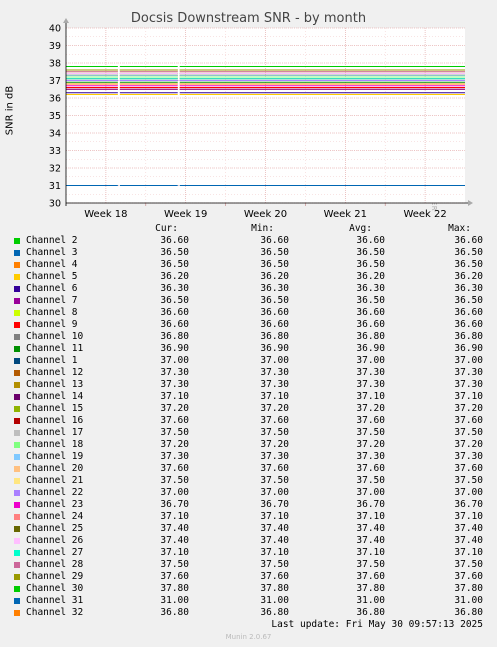  What do you see at coordinates (468, 252) in the screenshot?
I see `legend-max-value: 36.50` at bounding box center [468, 252].